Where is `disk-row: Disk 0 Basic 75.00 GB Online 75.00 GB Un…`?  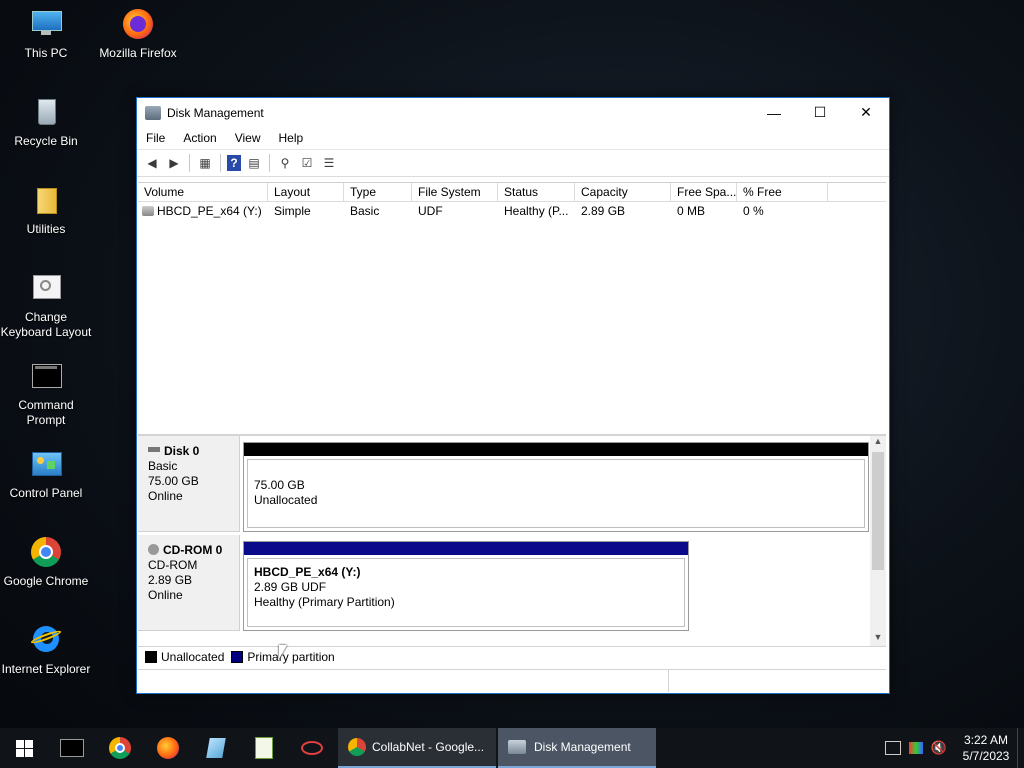 disk-row: Disk 0 Basic 75.00 GB Online 75.00 GB Un… is located at coordinates (504, 484).